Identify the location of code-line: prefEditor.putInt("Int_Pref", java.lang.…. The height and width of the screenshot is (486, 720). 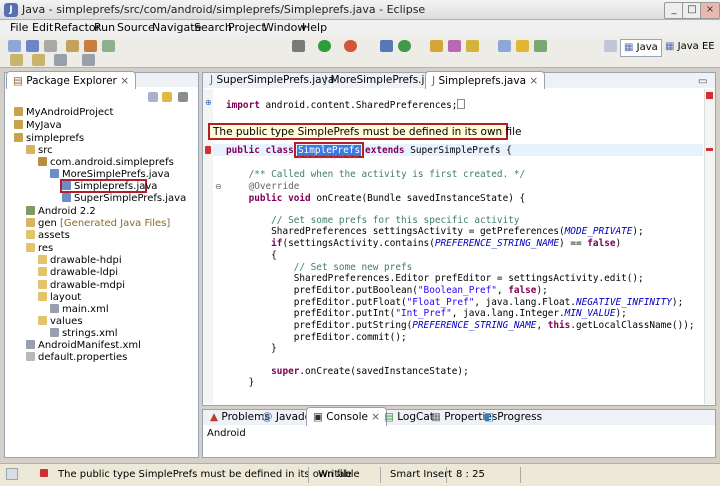
(426, 313).